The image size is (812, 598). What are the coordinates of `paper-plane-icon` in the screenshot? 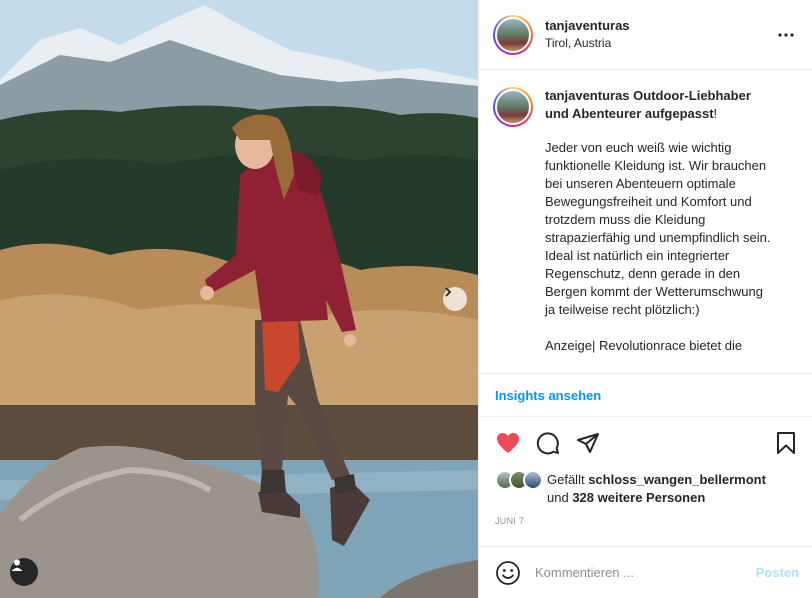 It's located at (588, 443).